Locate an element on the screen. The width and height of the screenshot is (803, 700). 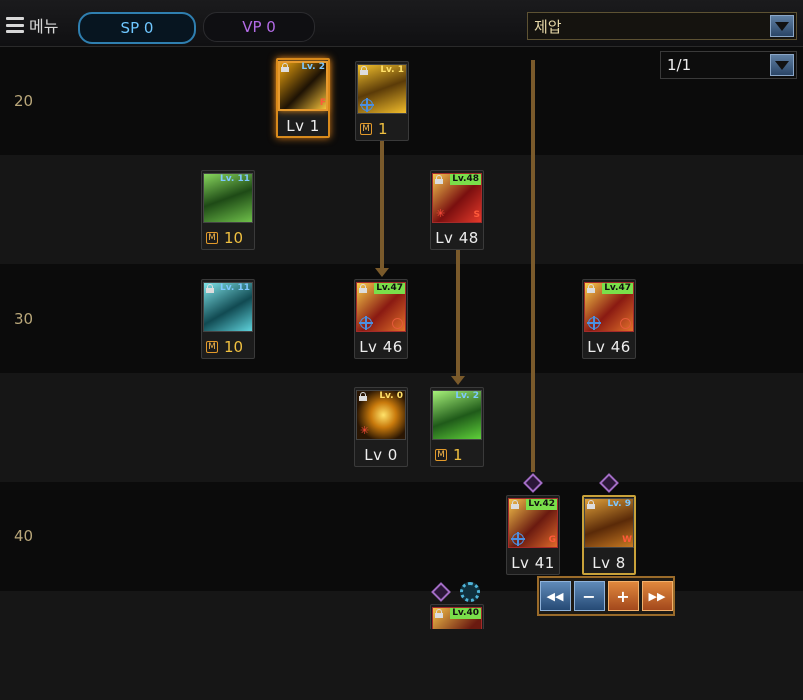
page-value: 1/1 is located at coordinates (679, 65).